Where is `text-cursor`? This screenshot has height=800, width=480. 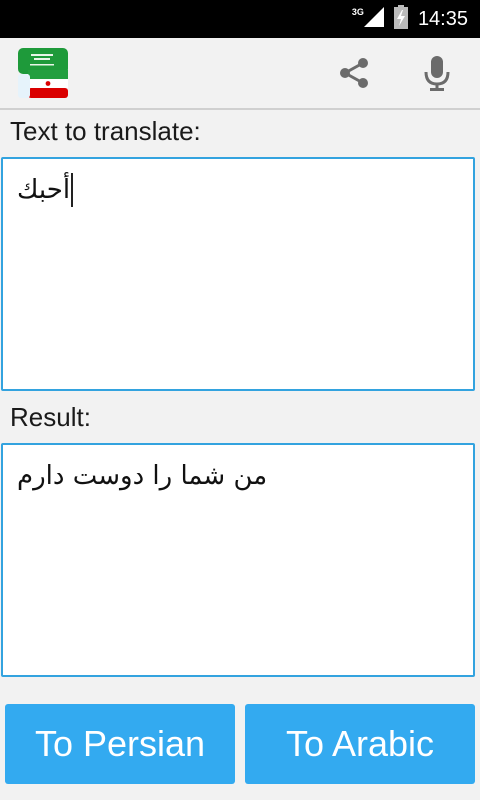
text-cursor is located at coordinates (72, 190).